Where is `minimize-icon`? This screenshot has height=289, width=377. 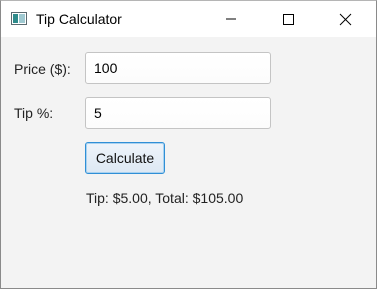 minimize-icon is located at coordinates (231, 19).